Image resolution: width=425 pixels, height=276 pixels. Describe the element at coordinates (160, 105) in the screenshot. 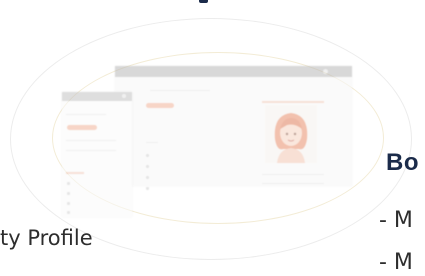

I see `mockup-main-button` at that location.